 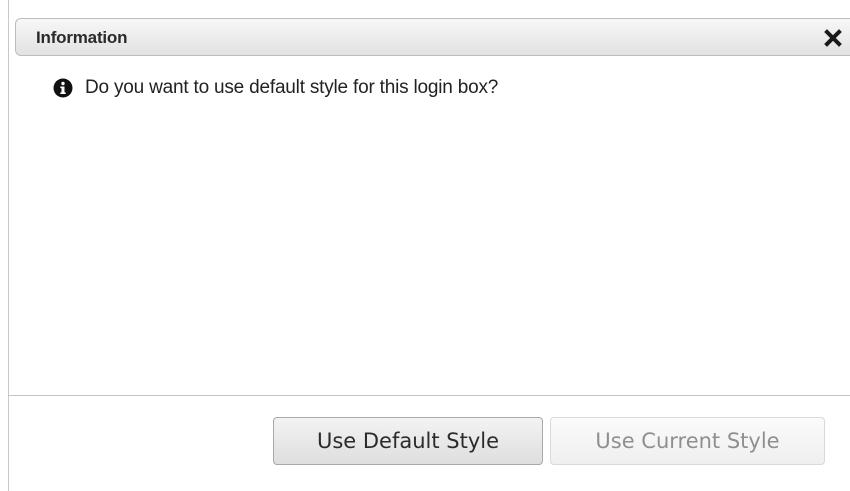 I want to click on dialog-title: Information, so click(x=82, y=37).